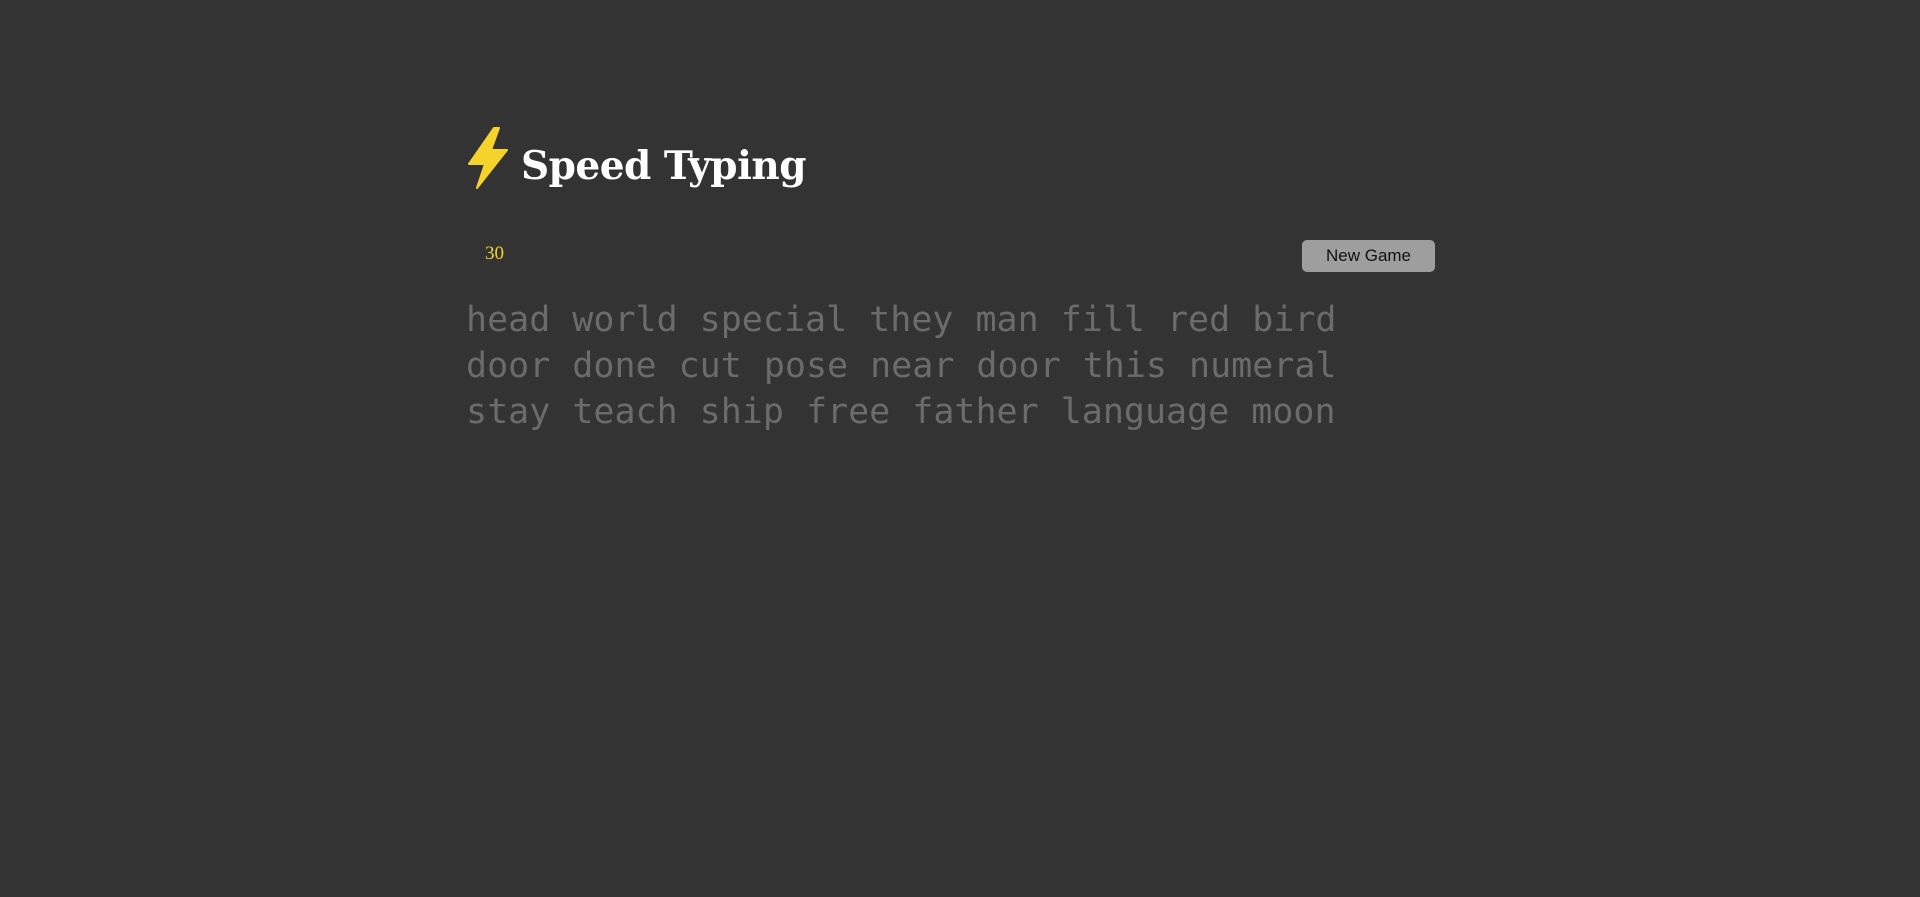 This screenshot has height=897, width=1920. I want to click on word: pose, so click(806, 366).